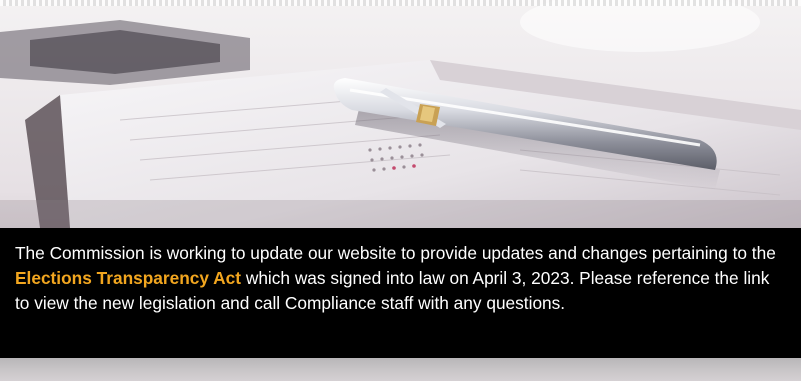 The width and height of the screenshot is (801, 381). Describe the element at coordinates (400, 3) in the screenshot. I see `top-decorative-stripe` at that location.